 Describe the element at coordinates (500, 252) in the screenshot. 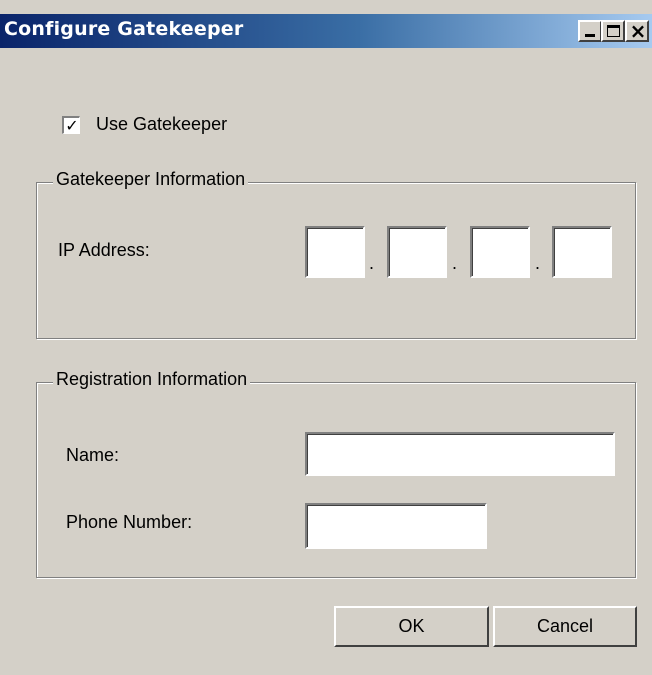

I see `ip-octet-3-field` at that location.